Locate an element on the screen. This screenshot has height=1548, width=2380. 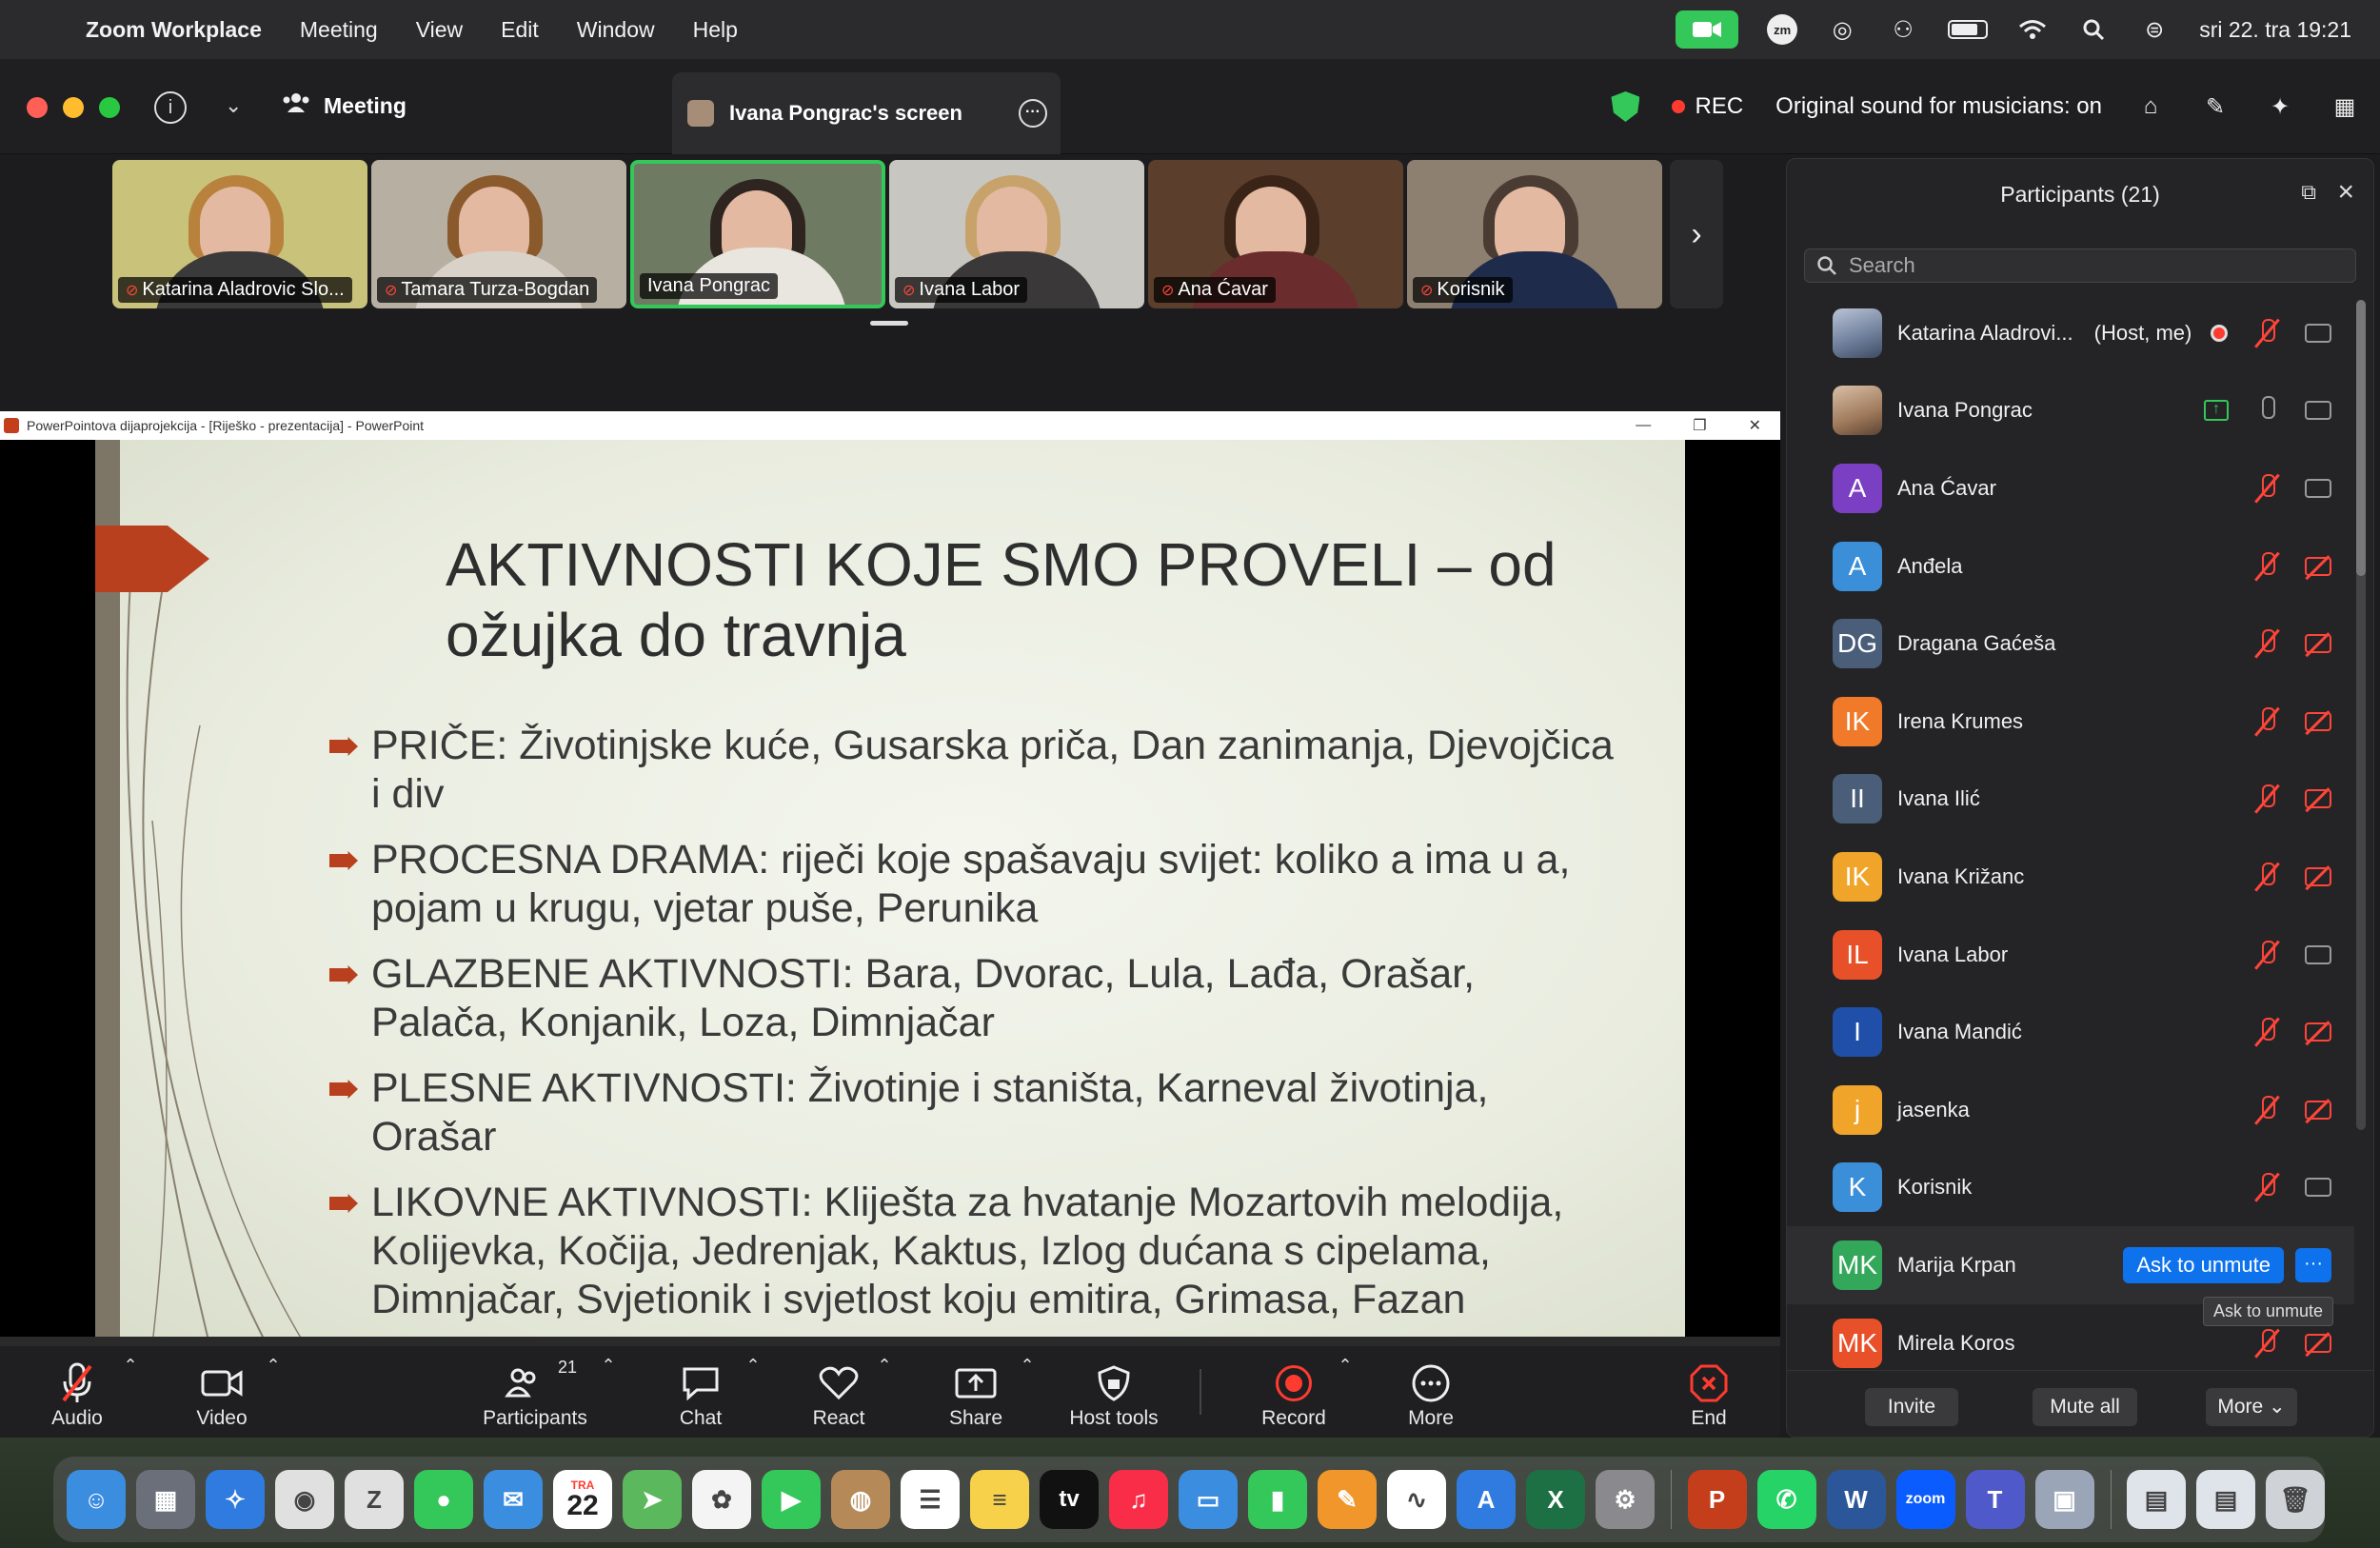
react-options-caret: ⌃ is located at coordinates (884, 1392).